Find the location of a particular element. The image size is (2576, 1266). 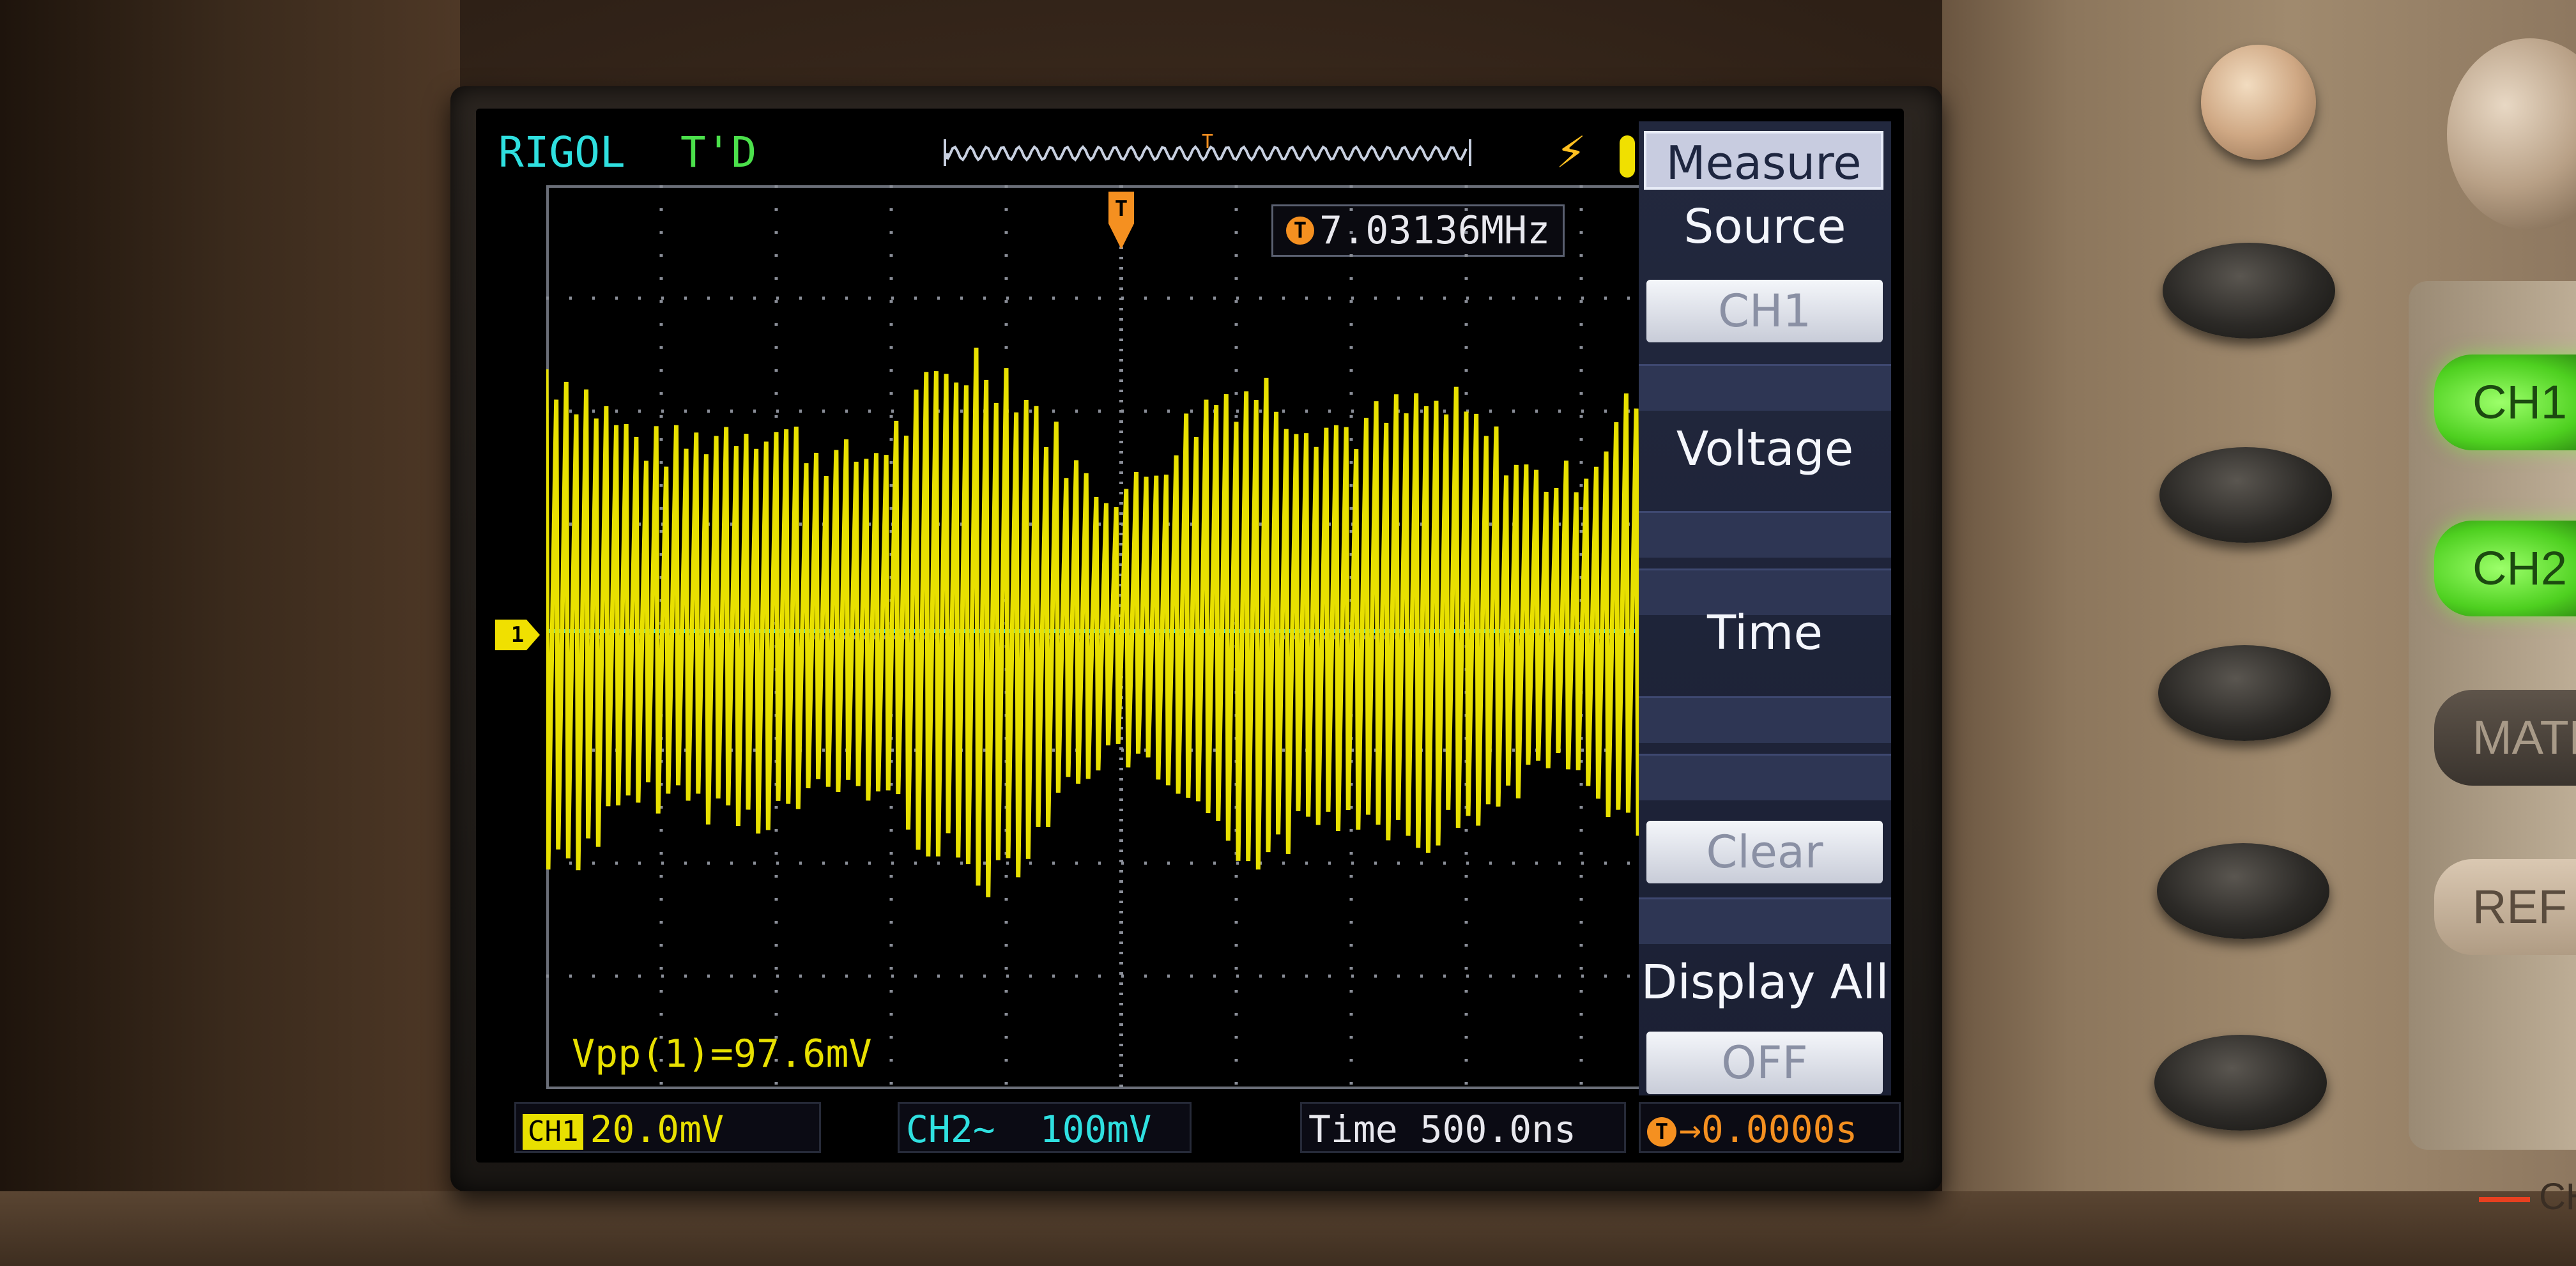

time-label: Time is located at coordinates (1353, 1129).